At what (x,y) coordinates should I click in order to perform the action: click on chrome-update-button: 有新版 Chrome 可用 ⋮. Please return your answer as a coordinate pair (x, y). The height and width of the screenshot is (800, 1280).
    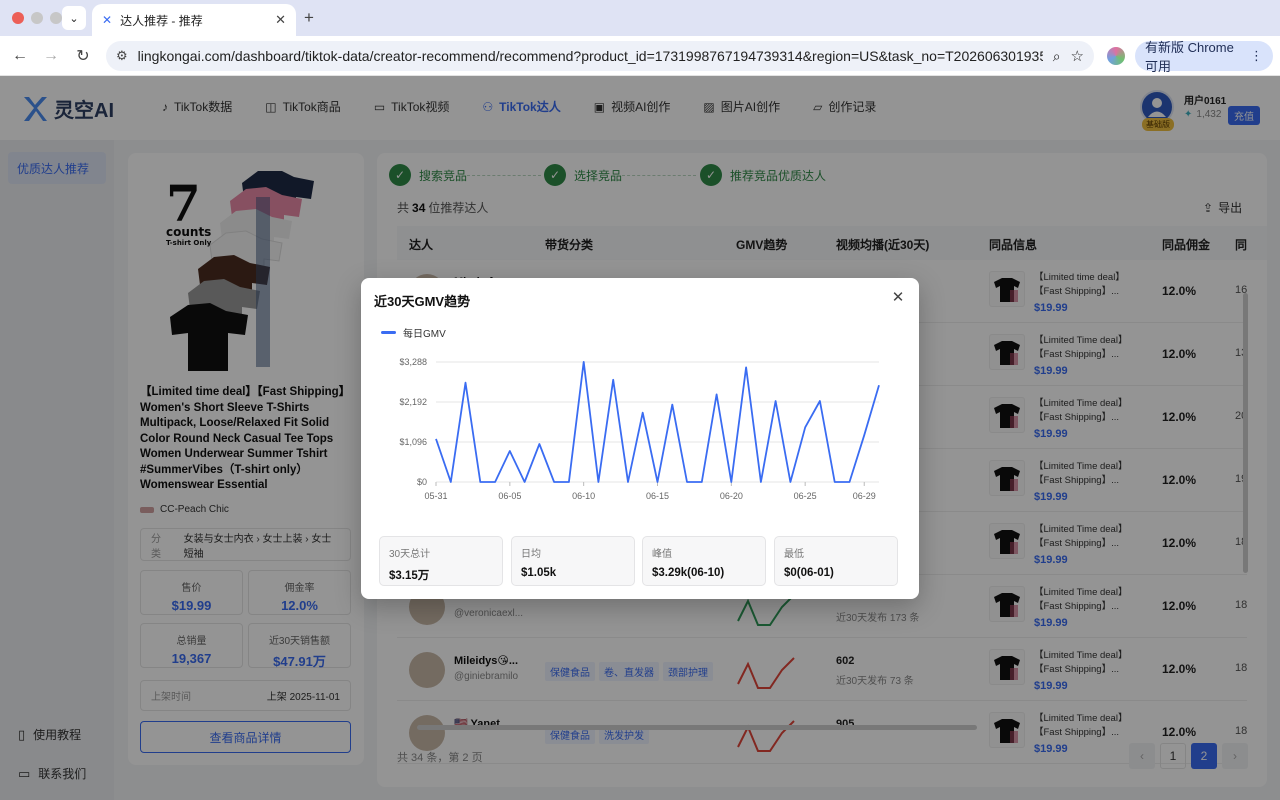
    Looking at the image, I should click on (1204, 57).